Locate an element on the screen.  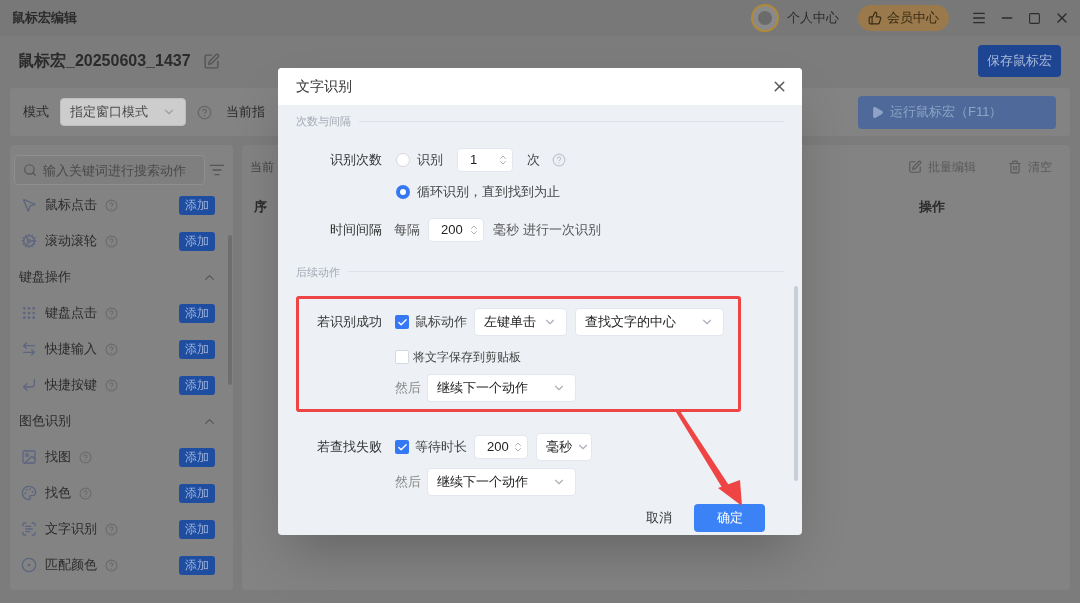
image-icon is located at coordinates (29, 457).